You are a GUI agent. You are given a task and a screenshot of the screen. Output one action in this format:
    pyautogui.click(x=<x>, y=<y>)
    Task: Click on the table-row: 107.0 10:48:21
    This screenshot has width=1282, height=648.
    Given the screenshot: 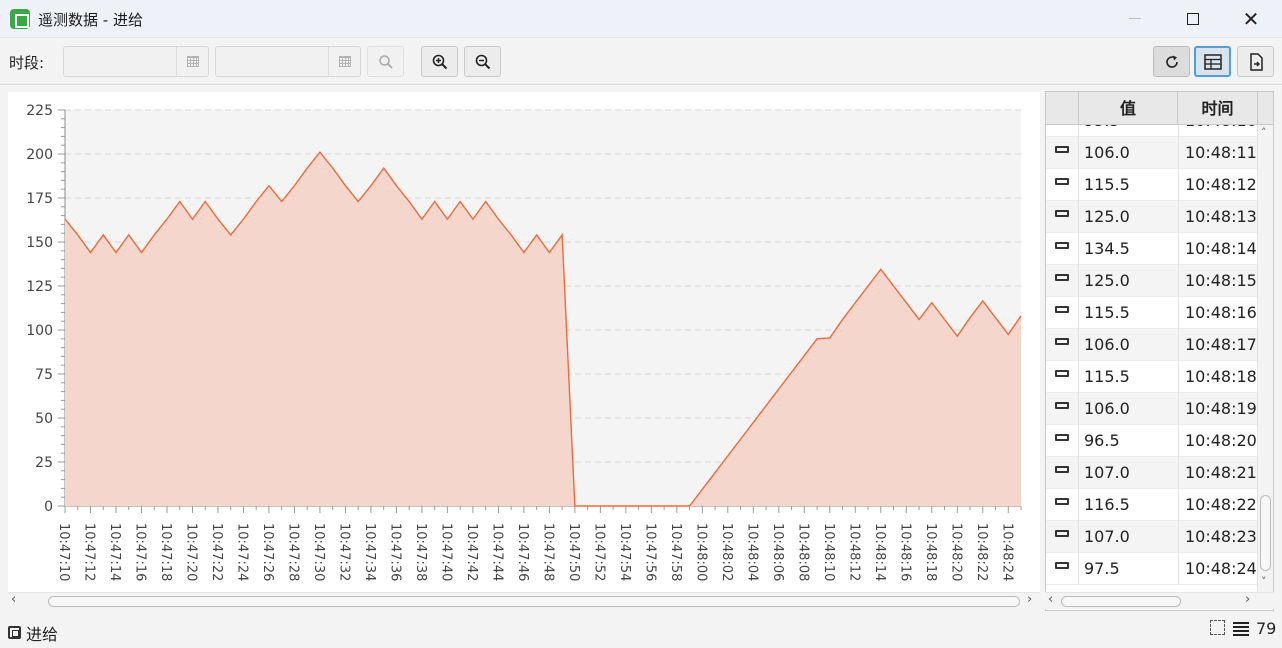 What is the action you would take?
    pyautogui.click(x=1151, y=473)
    